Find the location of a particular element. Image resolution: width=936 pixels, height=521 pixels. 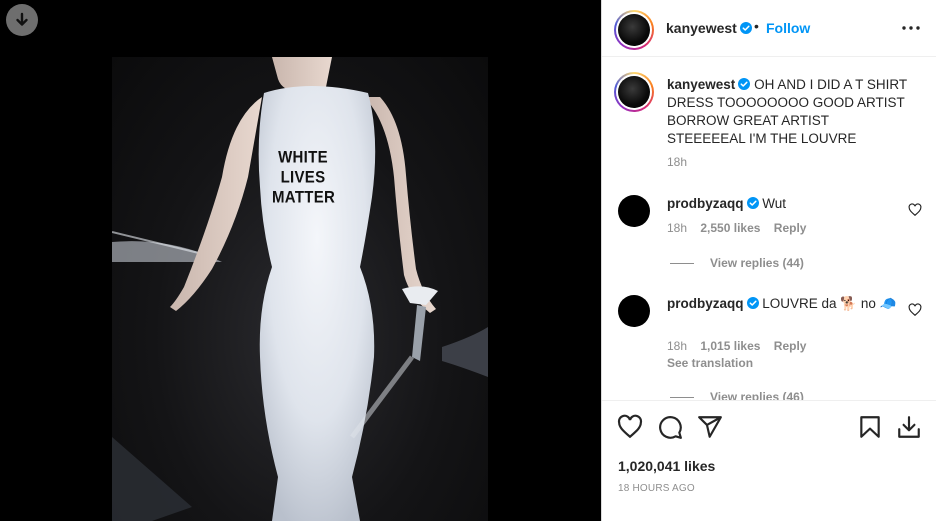

author-username: kanyewest is located at coordinates (709, 28).